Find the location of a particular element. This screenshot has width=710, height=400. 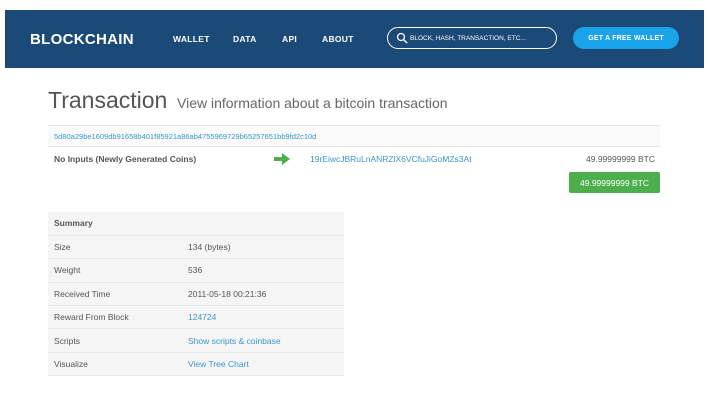

total-amount-badge: 49.99999999 BTC is located at coordinates (614, 182).